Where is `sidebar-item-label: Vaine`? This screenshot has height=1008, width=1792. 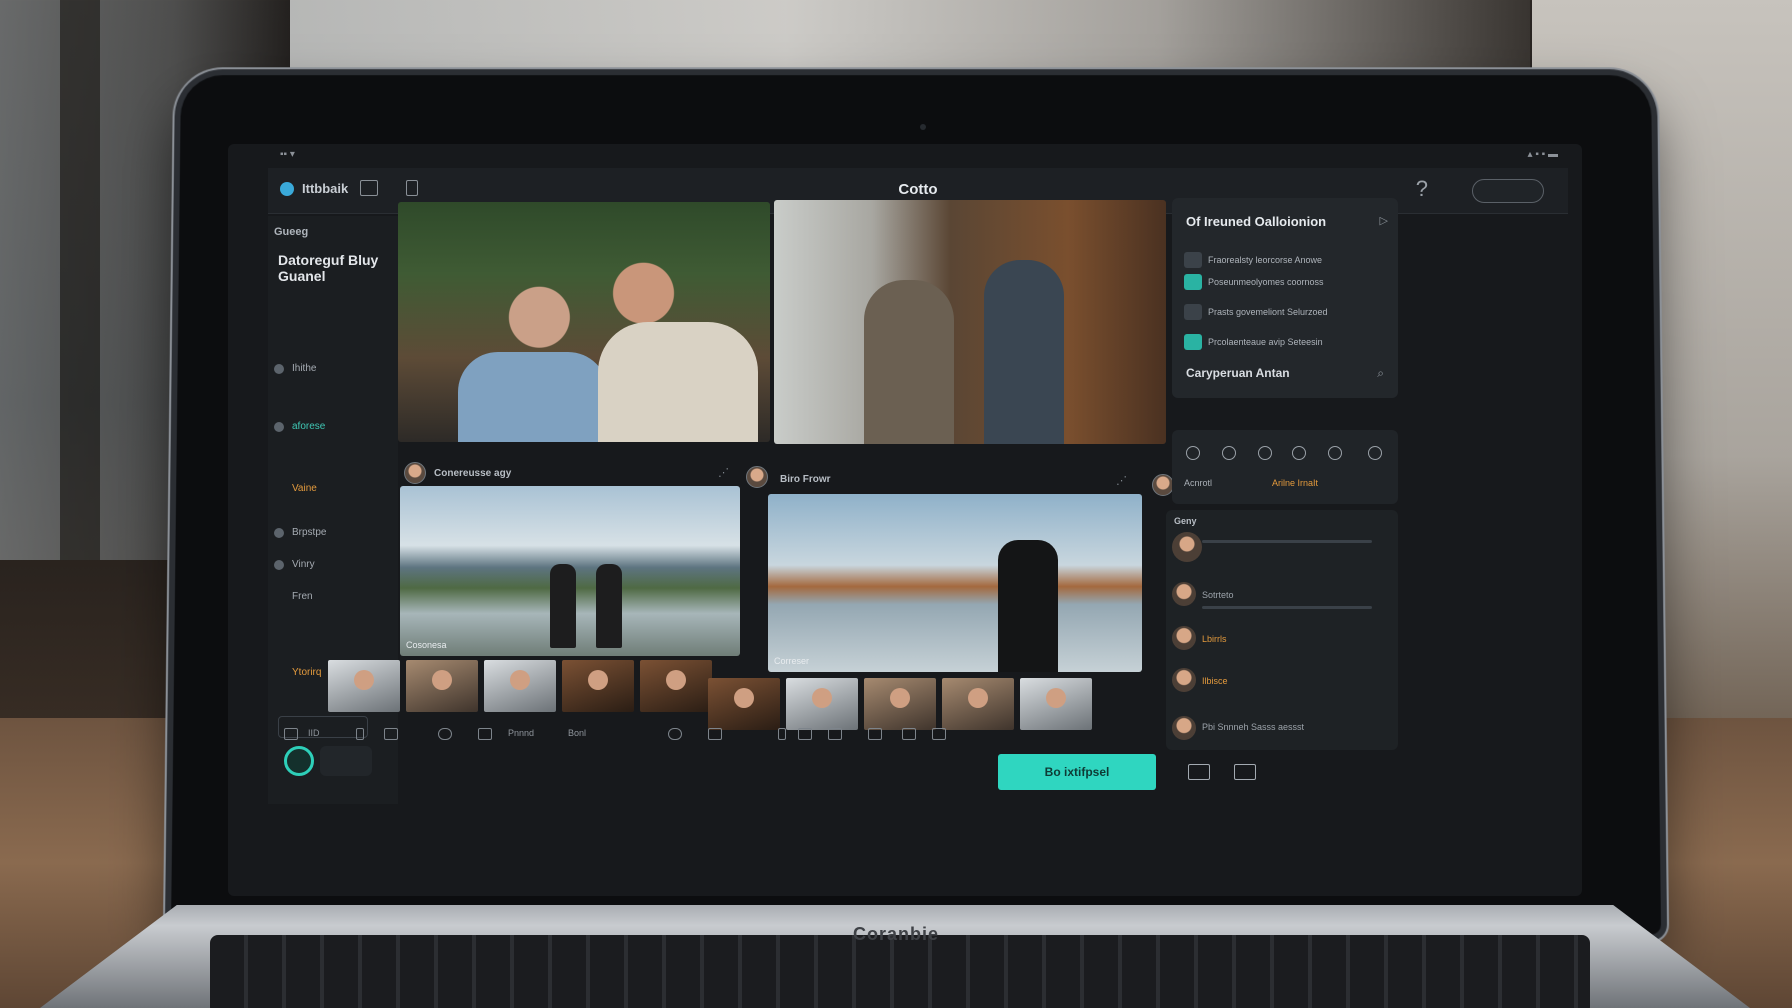
sidebar-item-label: Vaine is located at coordinates (304, 488).